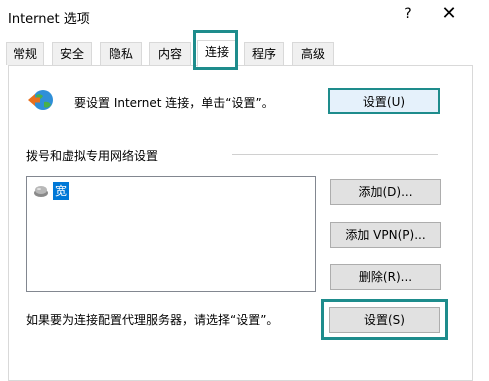 The image size is (489, 381). I want to click on internet-globe-icon, so click(40, 100).